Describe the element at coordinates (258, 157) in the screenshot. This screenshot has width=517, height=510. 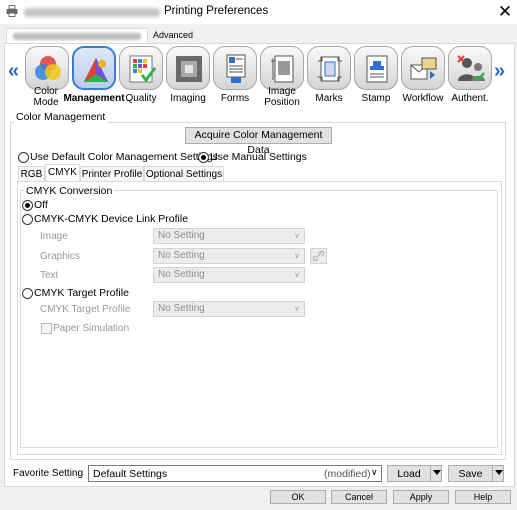
I see `use-manual-label: Use Manual Settings` at that location.